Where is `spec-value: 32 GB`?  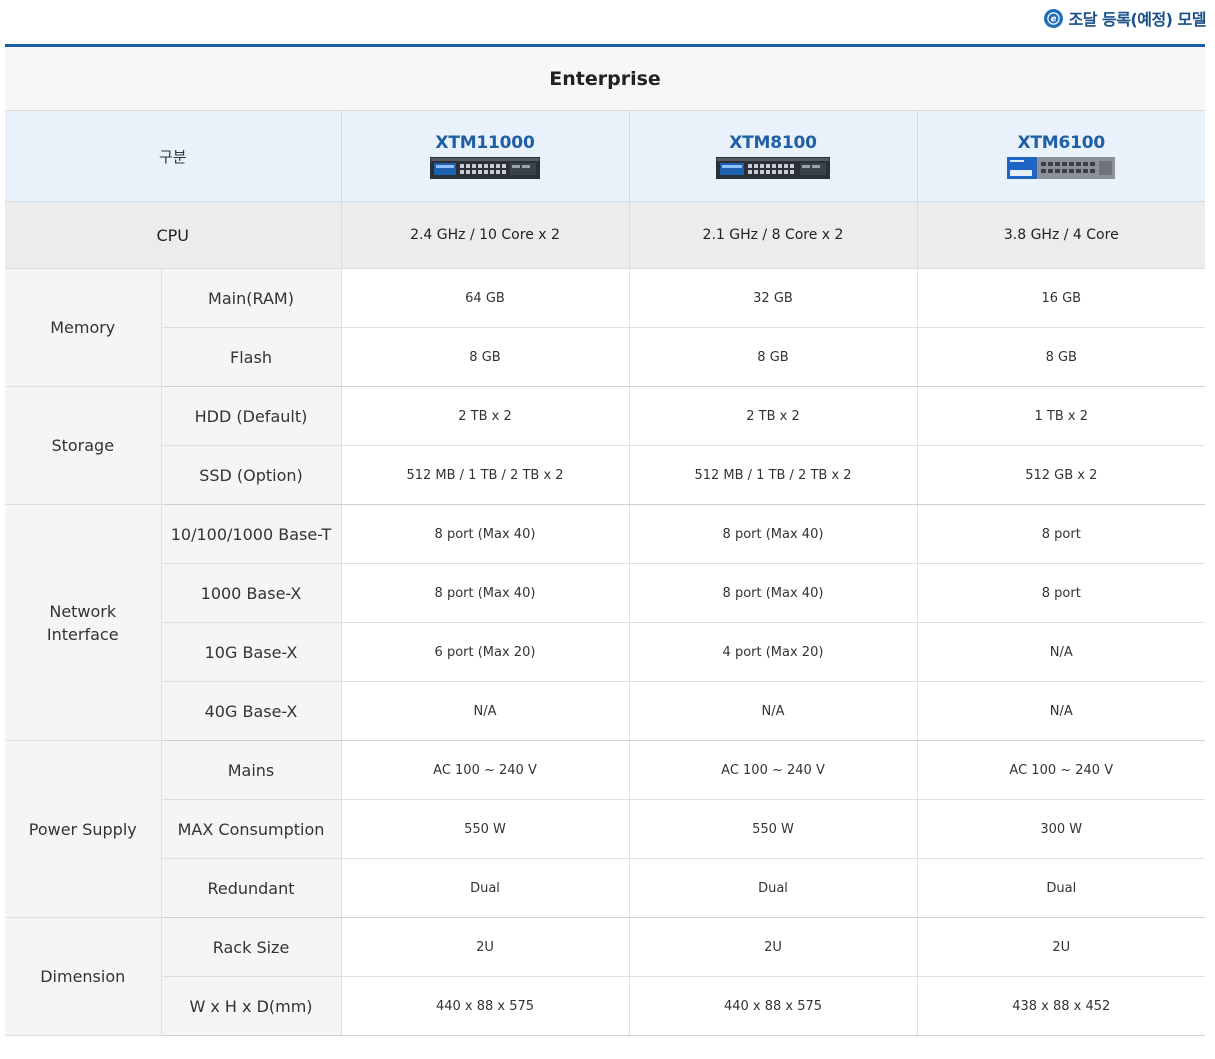
spec-value: 32 GB is located at coordinates (773, 298).